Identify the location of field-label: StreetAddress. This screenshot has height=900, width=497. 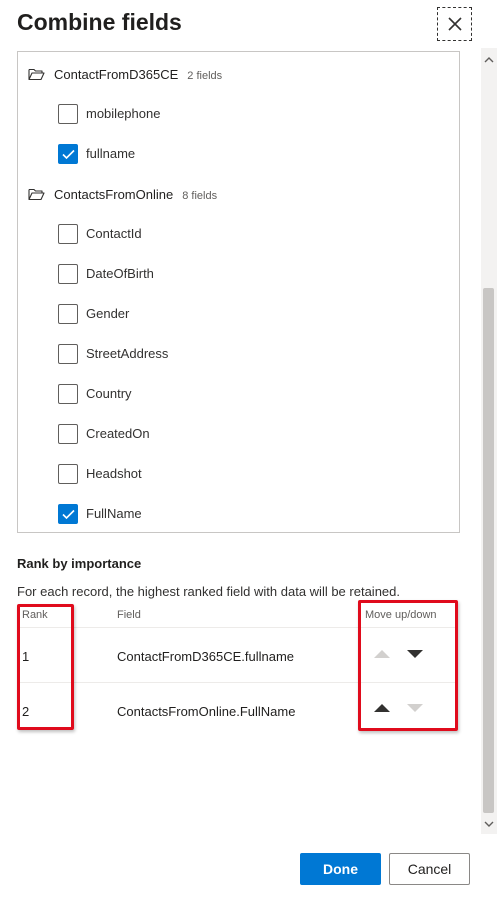
(127, 353).